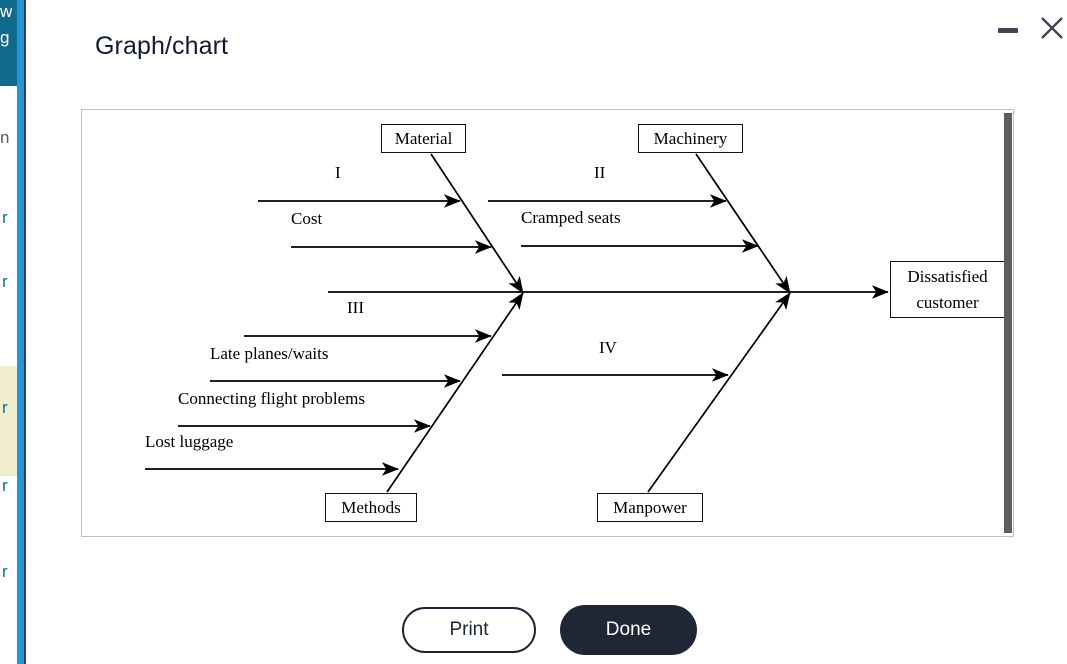 This screenshot has width=1067, height=664. I want to click on print-button: Print, so click(469, 630).